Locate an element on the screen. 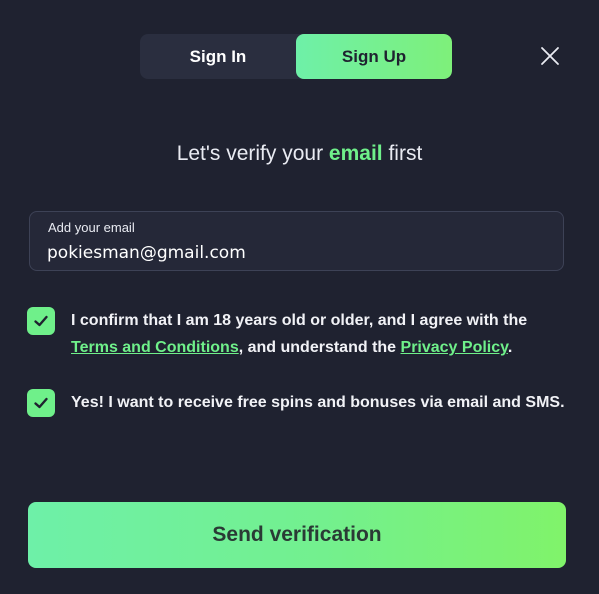  heading-suffix: first is located at coordinates (402, 153).